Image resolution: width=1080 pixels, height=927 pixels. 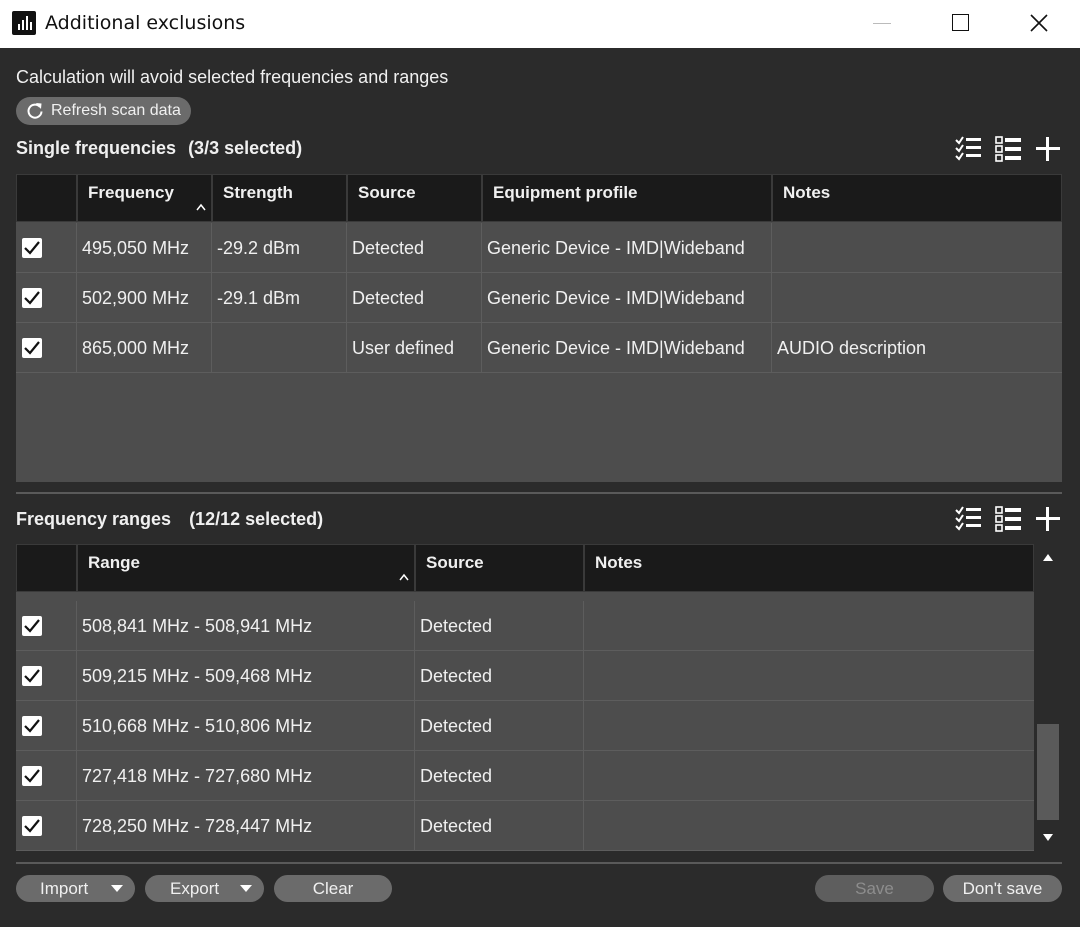 I want to click on single-toolbar, so click(x=1009, y=150).